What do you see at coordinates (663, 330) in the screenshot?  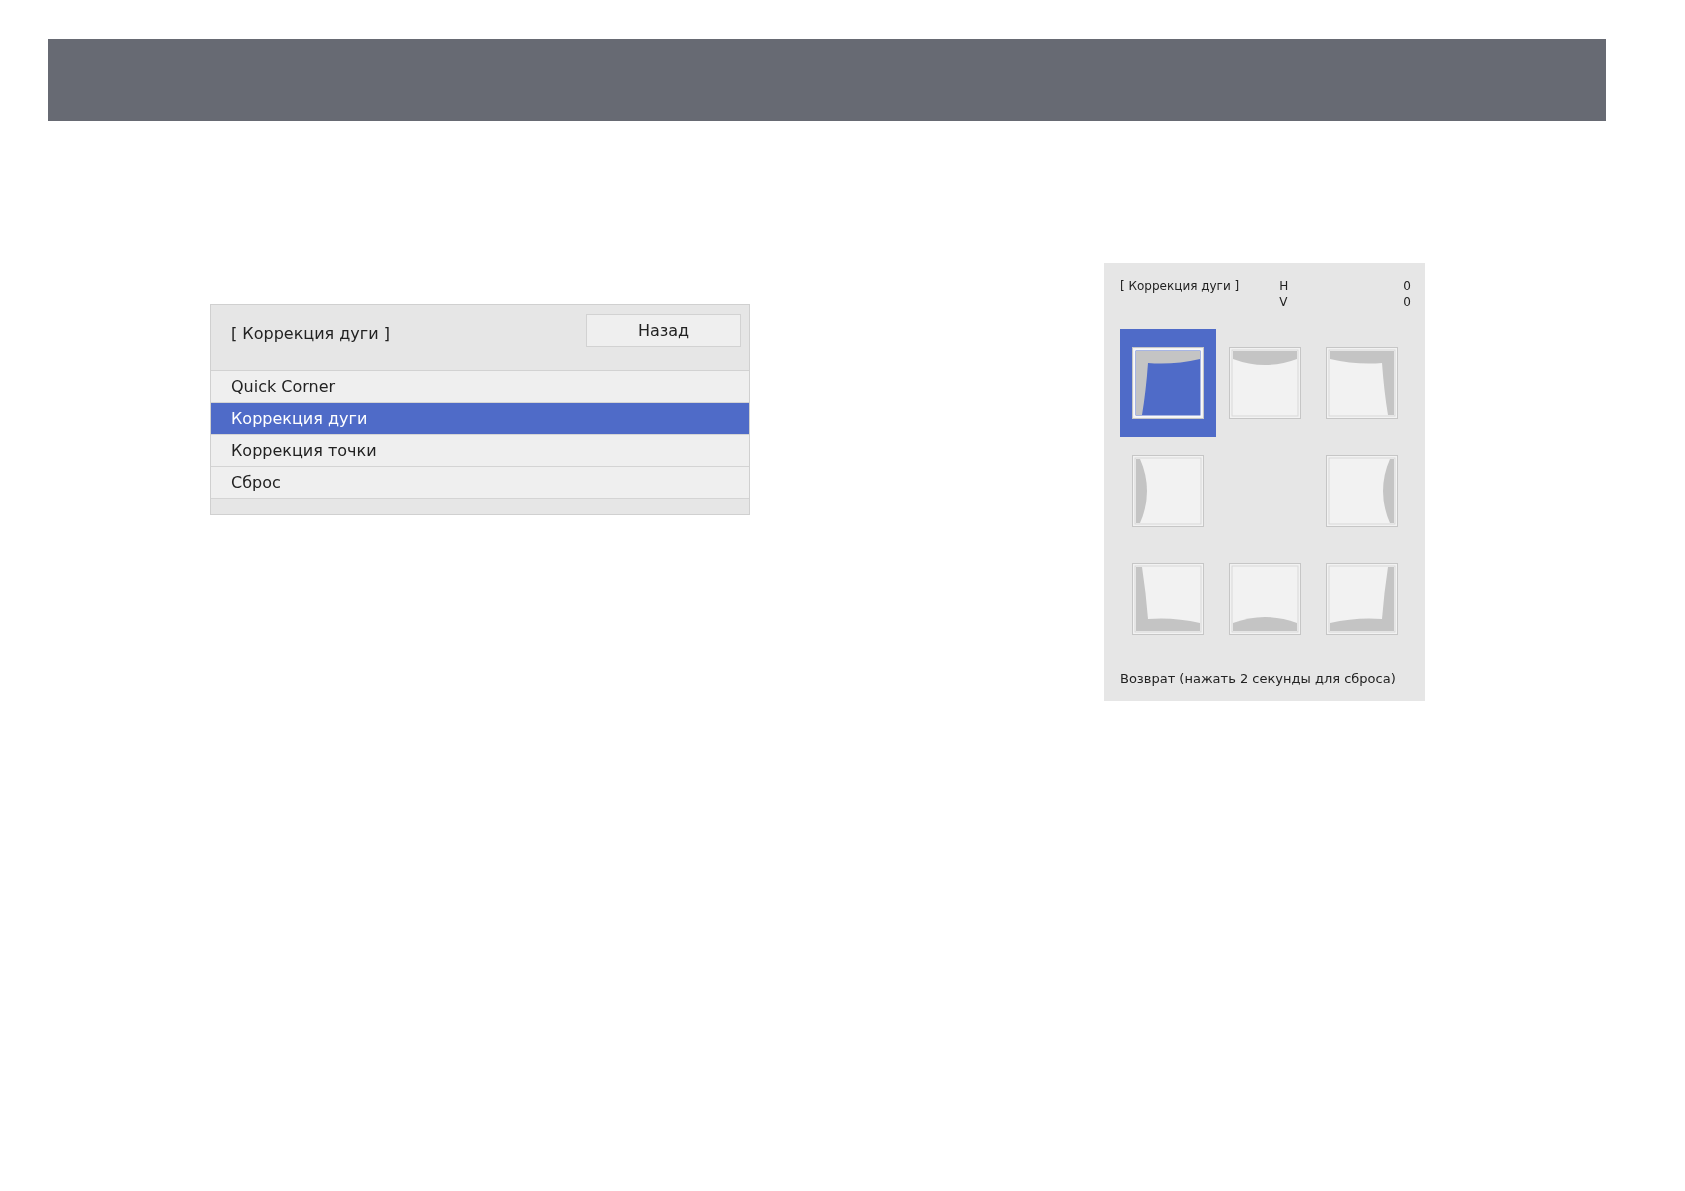 I see `back-button: Назад` at bounding box center [663, 330].